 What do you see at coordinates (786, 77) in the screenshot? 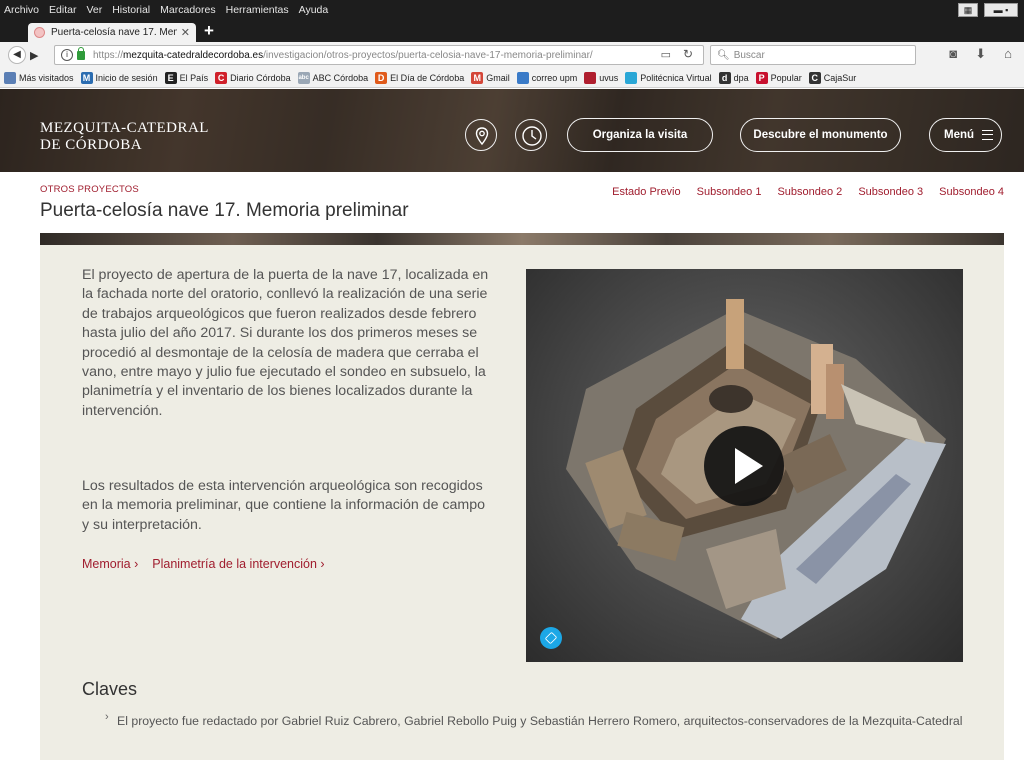
I see `bookmark-label: Popular` at bounding box center [786, 77].